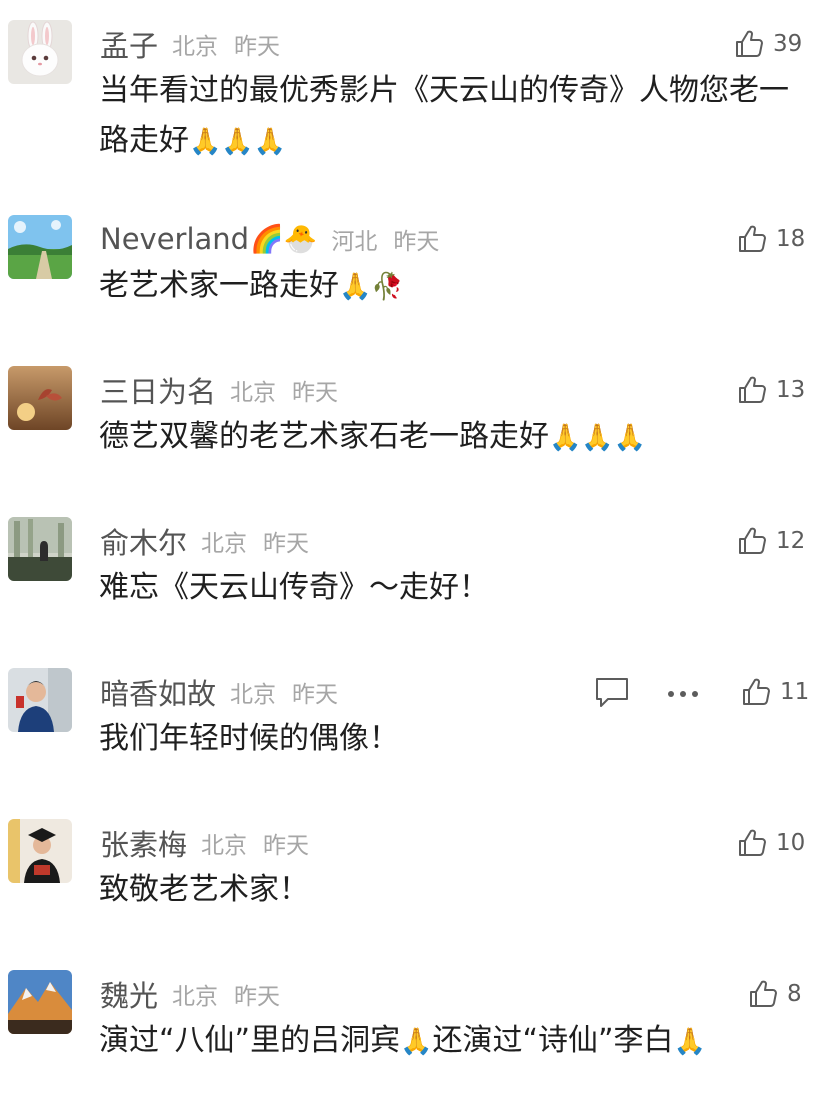 This screenshot has width=822, height=1110. I want to click on comment-item: 俞木尔 北京 昨天 12 难忘《天云山传奇》～走好！, so click(411, 587).